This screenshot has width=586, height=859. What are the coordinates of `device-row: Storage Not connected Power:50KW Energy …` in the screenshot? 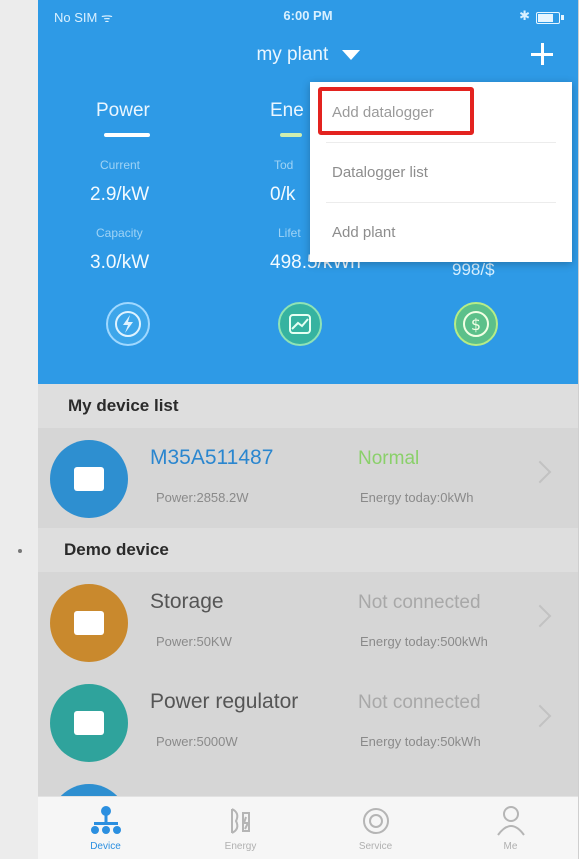 It's located at (308, 622).